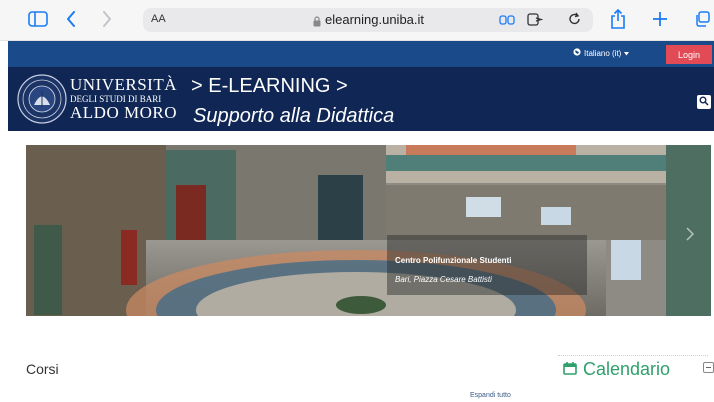  I want to click on calendar-block-title: Calendario, so click(616, 369).